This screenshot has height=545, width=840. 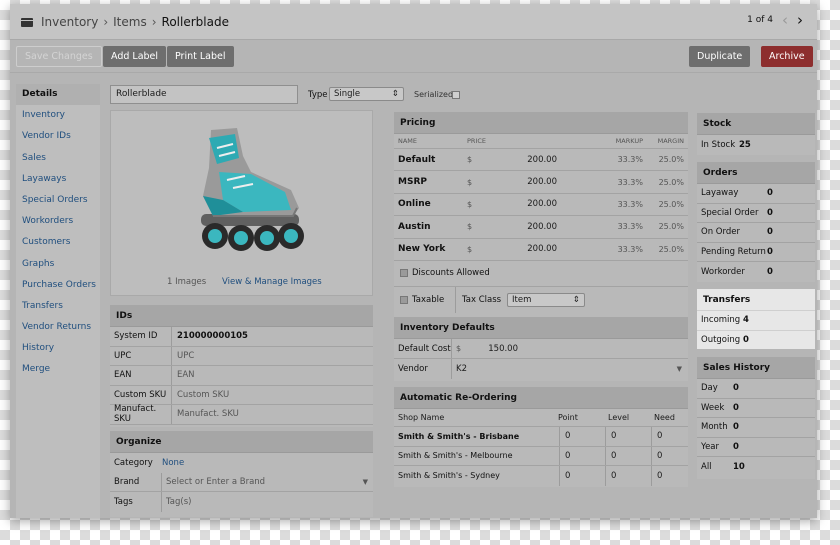 What do you see at coordinates (272, 282) in the screenshot?
I see `view-manage-images-link: View & Manage Images` at bounding box center [272, 282].